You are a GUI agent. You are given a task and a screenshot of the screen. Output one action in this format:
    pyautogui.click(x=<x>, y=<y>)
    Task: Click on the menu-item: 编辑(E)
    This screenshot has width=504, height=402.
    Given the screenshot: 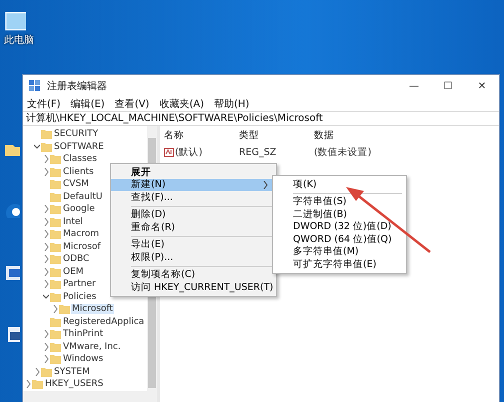 What is the action you would take?
    pyautogui.click(x=87, y=104)
    